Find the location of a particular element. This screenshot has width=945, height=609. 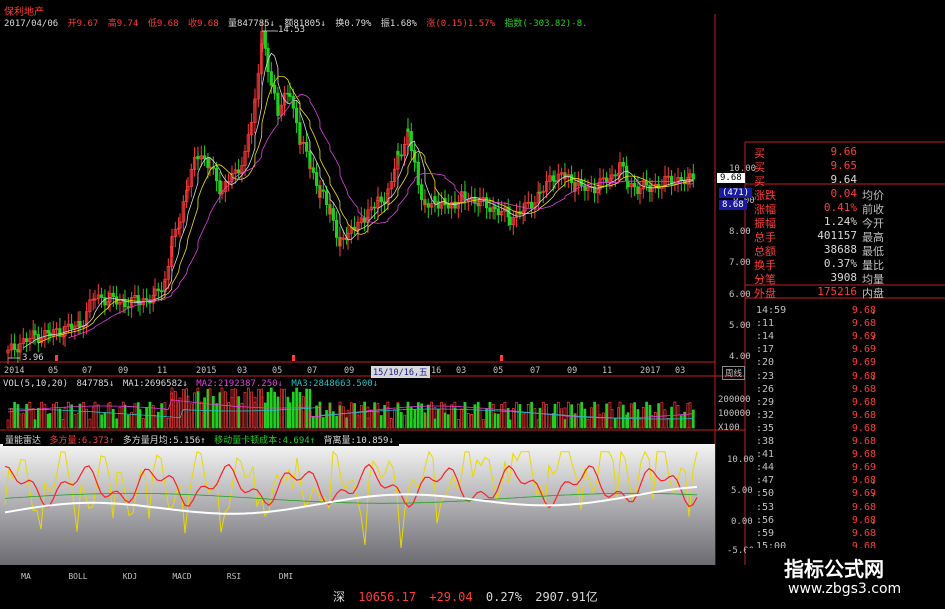

vol-y-tick: 200000 is located at coordinates (734, 400).